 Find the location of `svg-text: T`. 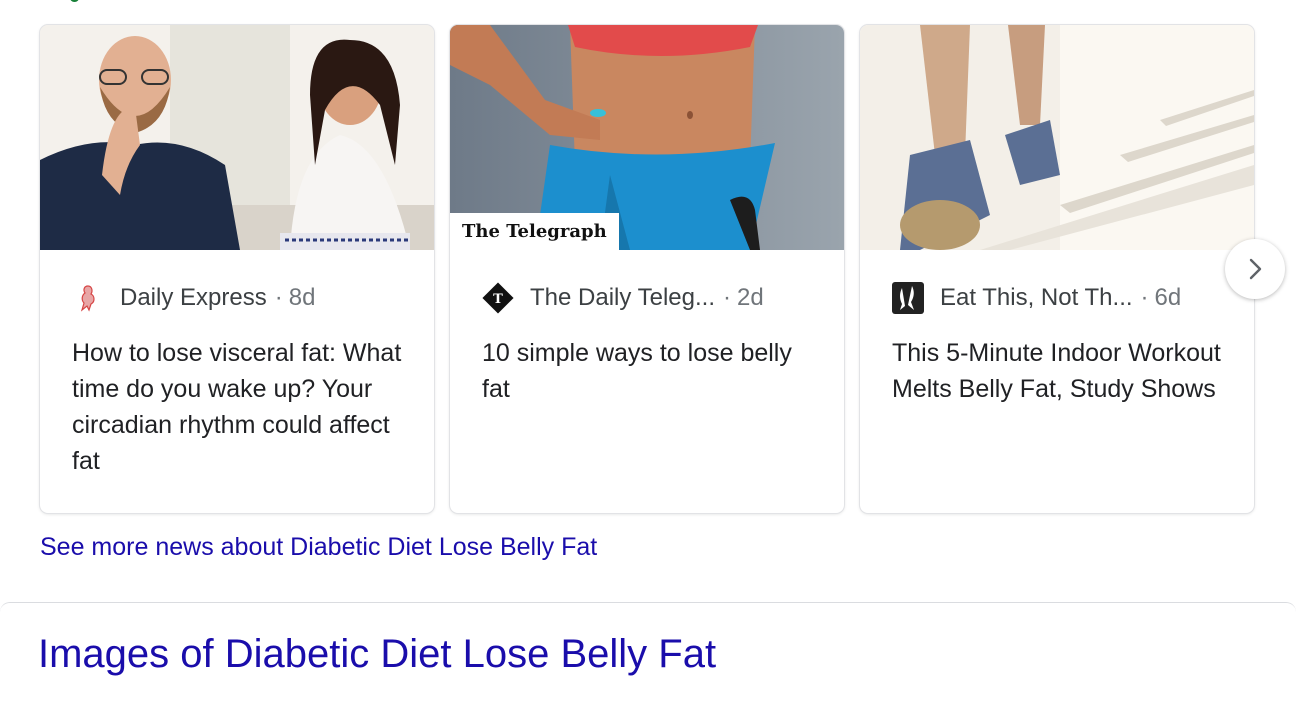

svg-text: T is located at coordinates (498, 299).